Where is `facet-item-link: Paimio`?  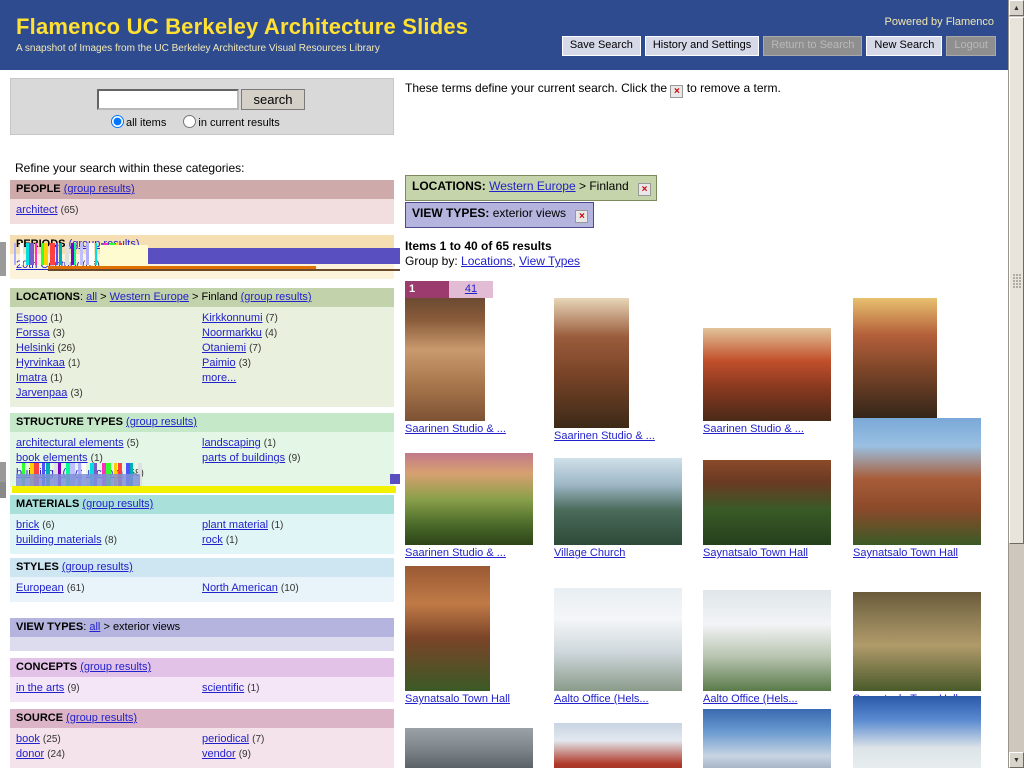 facet-item-link: Paimio is located at coordinates (219, 363).